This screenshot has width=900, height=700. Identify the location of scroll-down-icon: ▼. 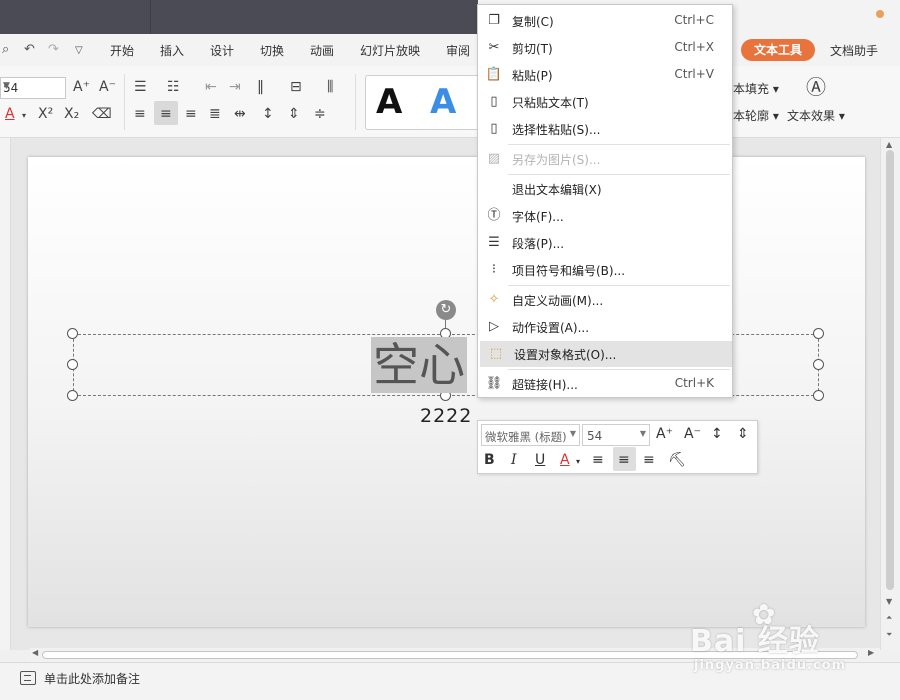
(889, 601).